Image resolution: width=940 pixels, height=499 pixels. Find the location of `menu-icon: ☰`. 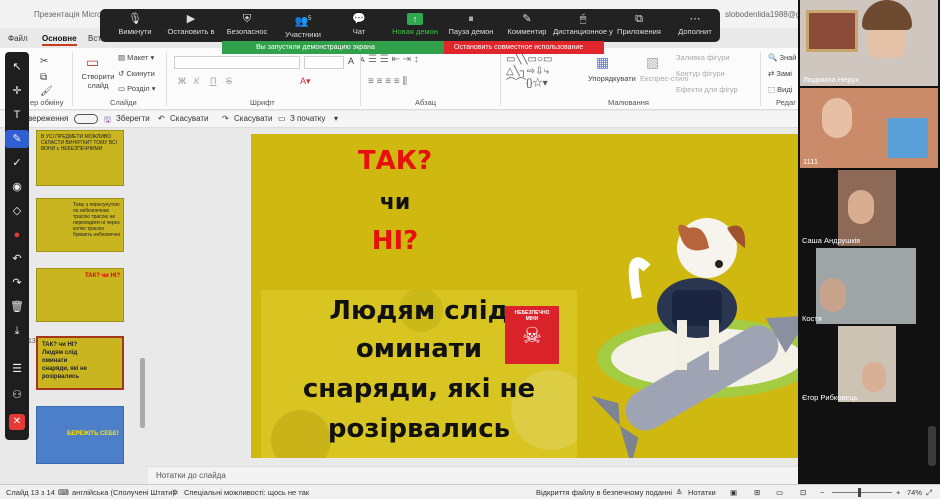

menu-icon: ☰ is located at coordinates (17, 369).